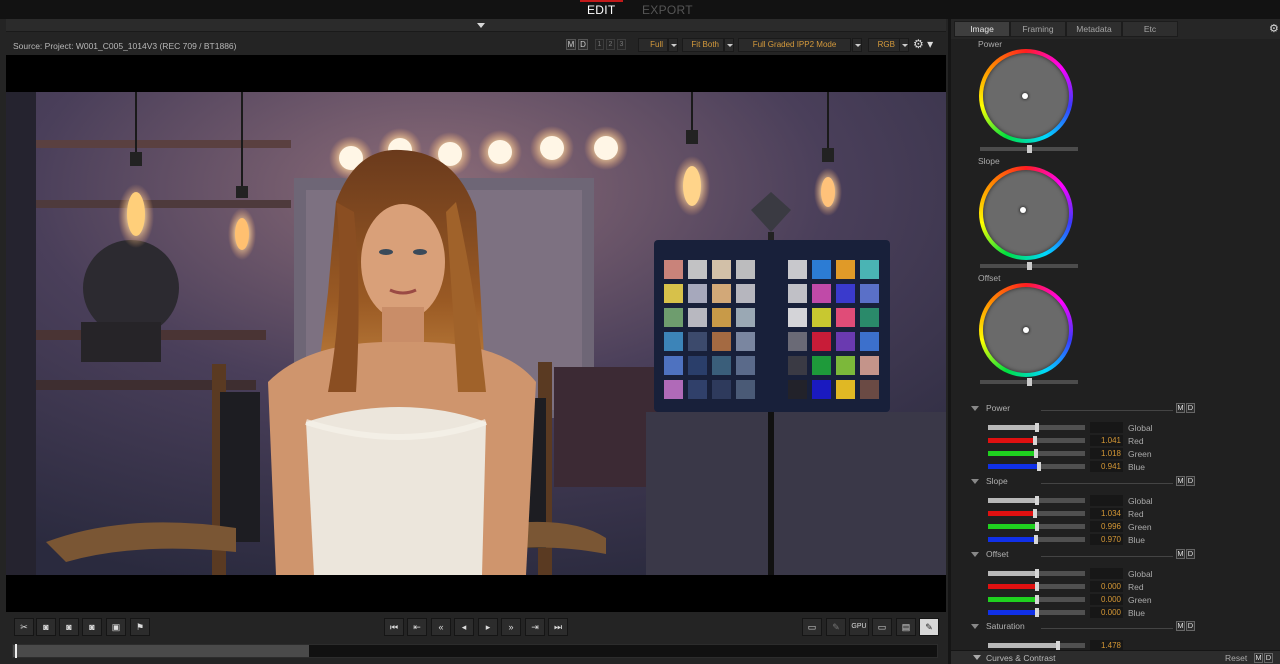  Describe the element at coordinates (884, 45) in the screenshot. I see `channel-dropdown: RGB` at that location.